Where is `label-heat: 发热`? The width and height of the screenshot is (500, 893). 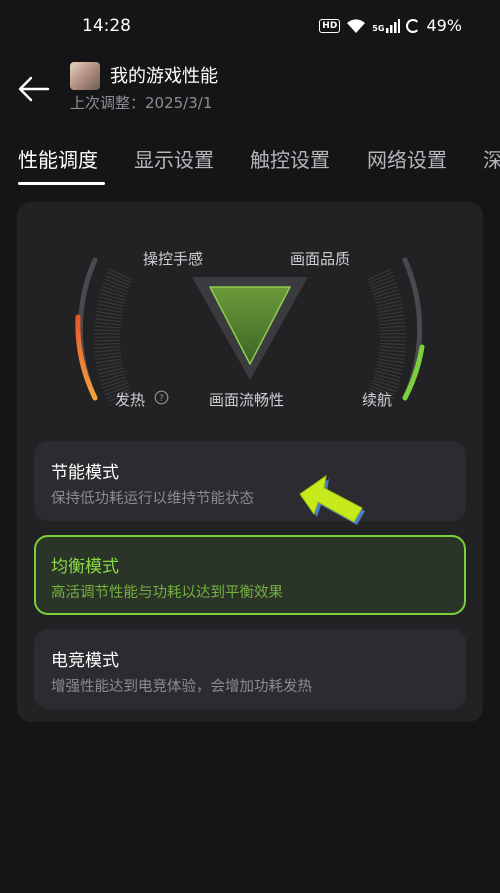 label-heat: 发热 is located at coordinates (130, 400).